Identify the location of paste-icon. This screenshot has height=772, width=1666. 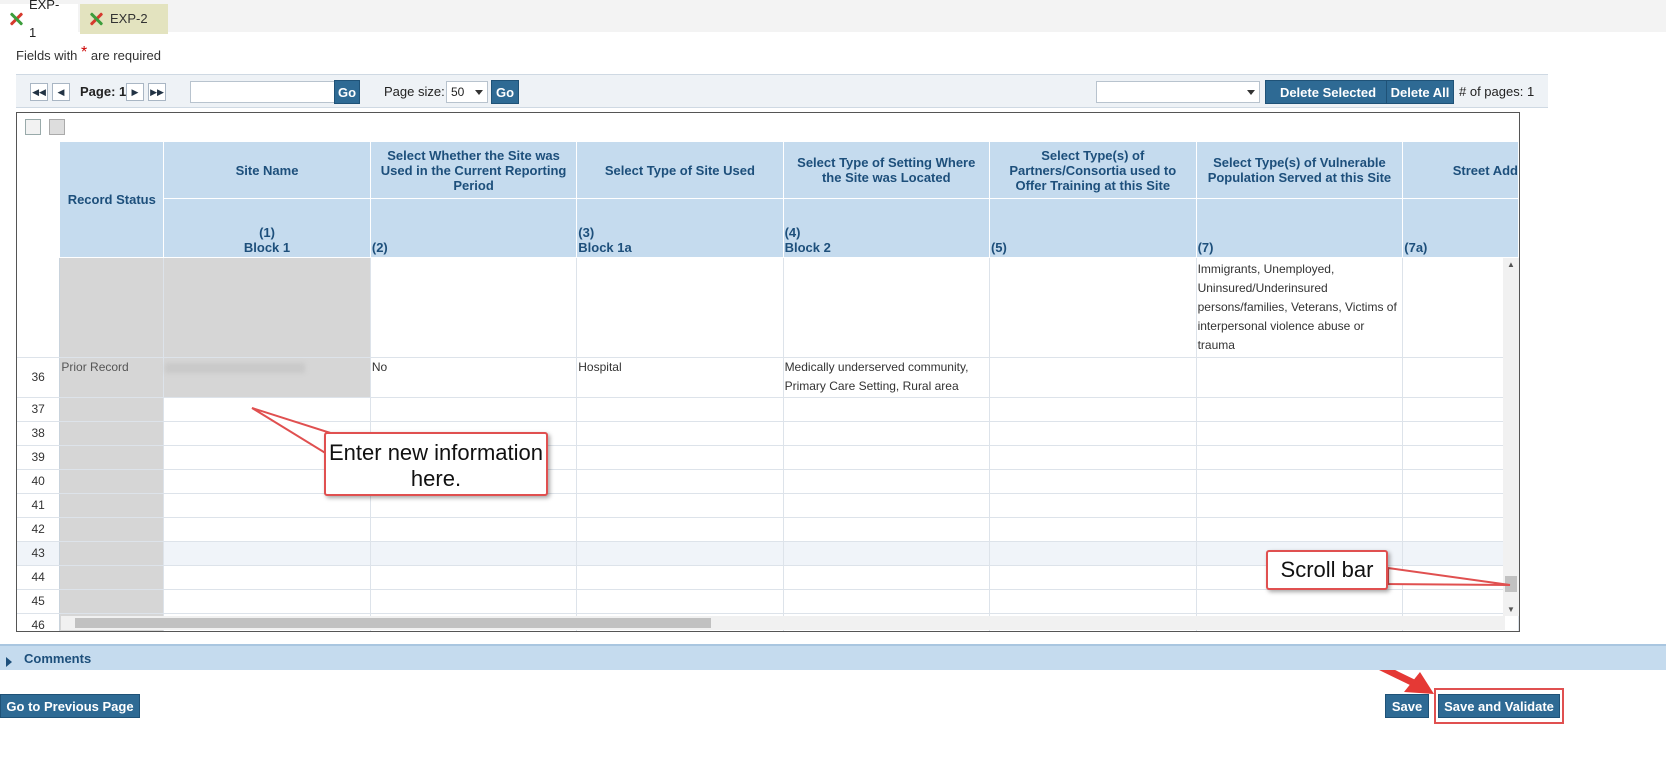
(57, 127).